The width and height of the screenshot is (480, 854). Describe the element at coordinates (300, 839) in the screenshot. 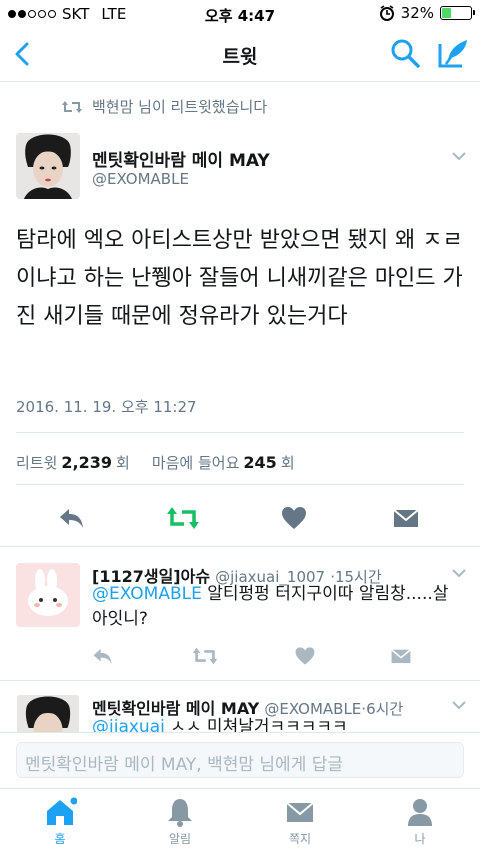

I see `tab-label: 쪽지` at that location.